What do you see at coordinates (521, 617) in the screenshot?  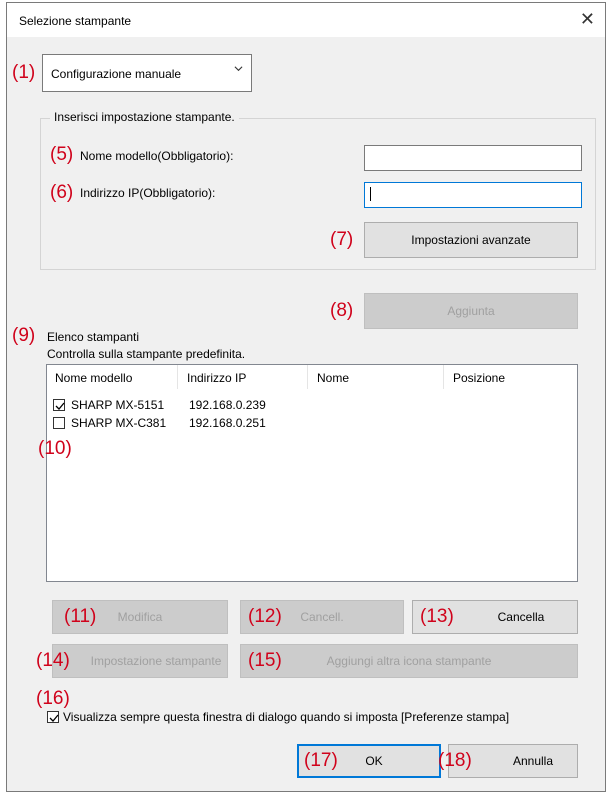 I see `delete-button-label: Cancella` at bounding box center [521, 617].